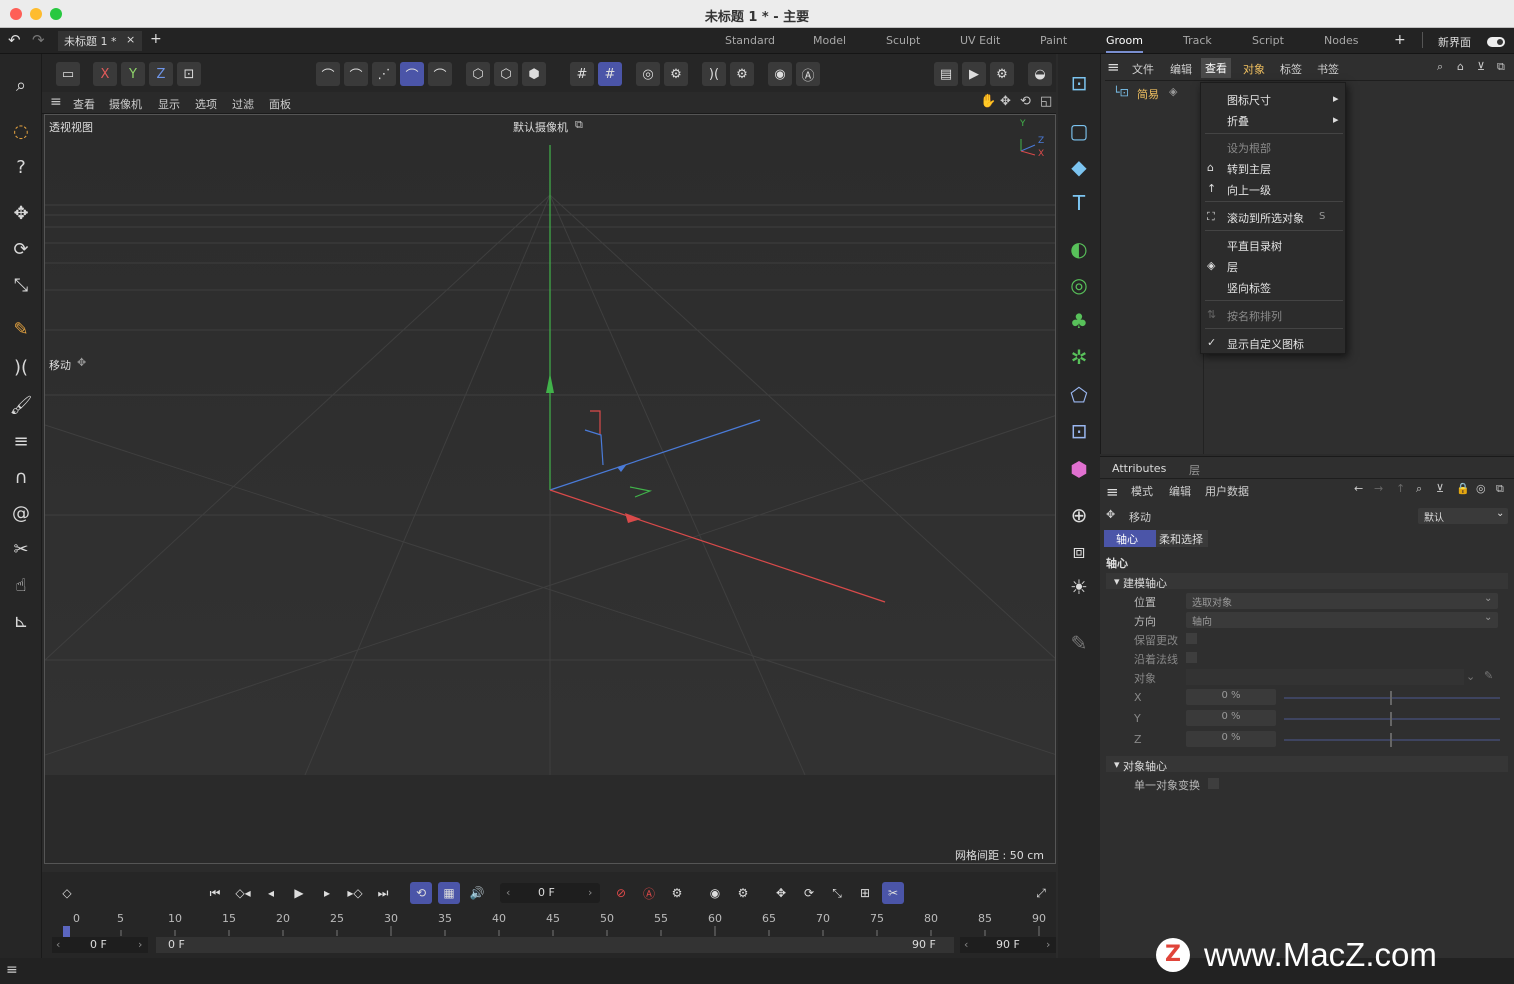 Image resolution: width=1514 pixels, height=984 pixels. Describe the element at coordinates (1048, 944) in the screenshot. I see `chevron-right-icon: ›` at that location.